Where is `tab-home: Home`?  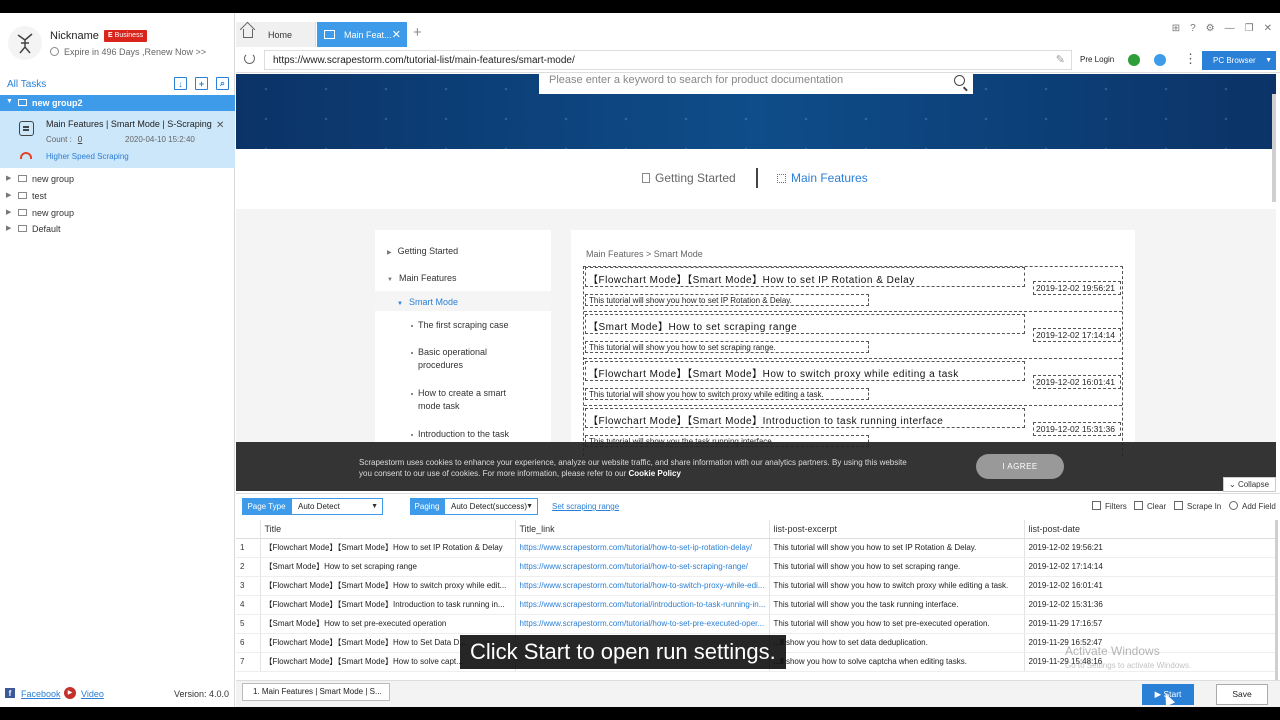
tab-home: Home is located at coordinates (276, 34).